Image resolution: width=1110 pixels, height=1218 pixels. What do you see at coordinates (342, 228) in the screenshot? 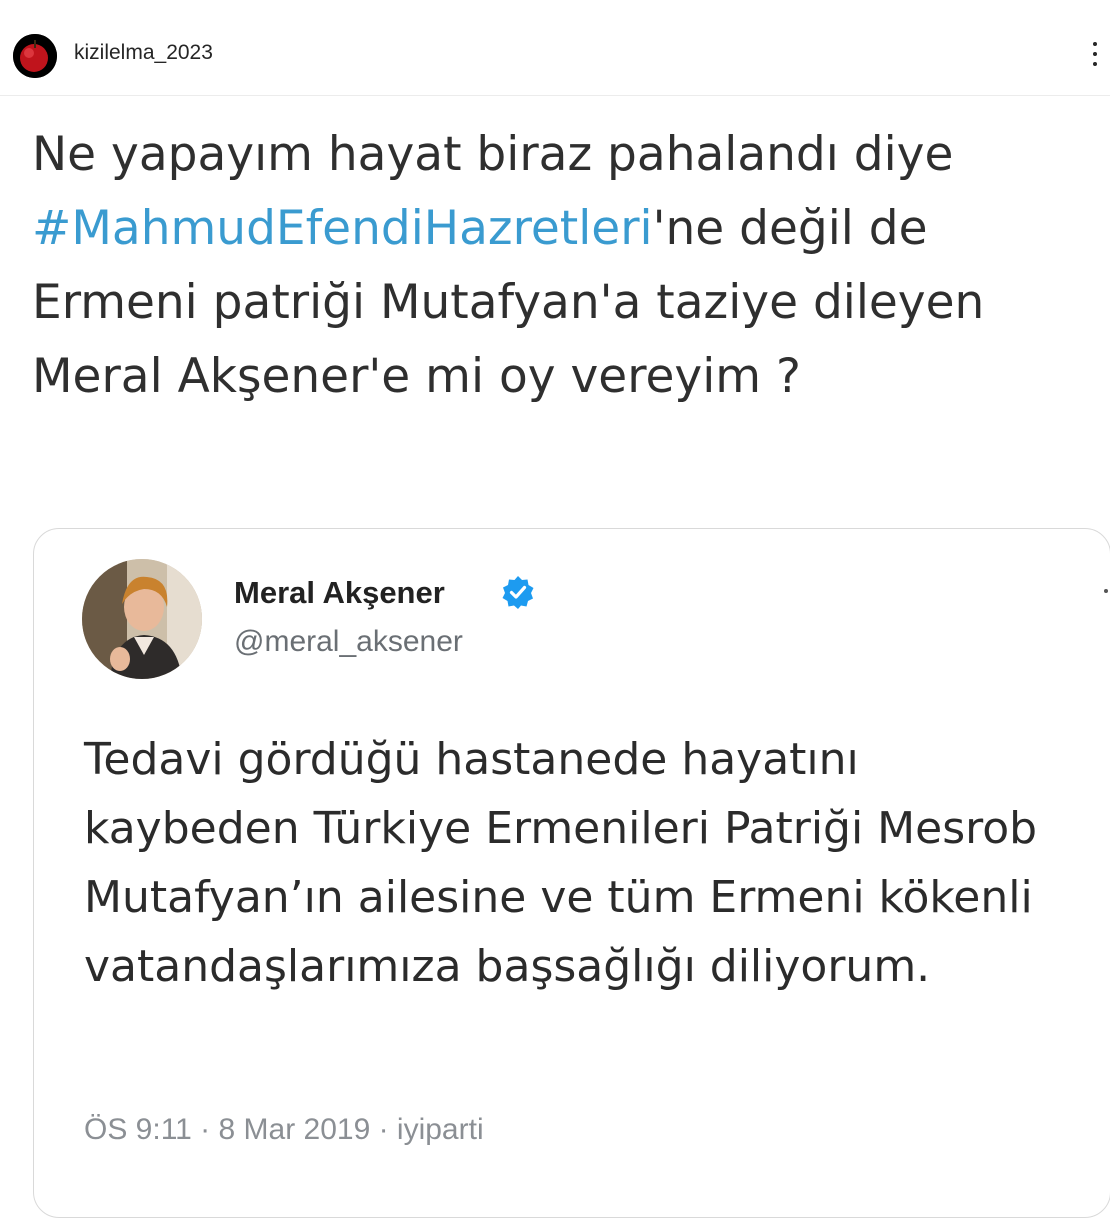
I see `caption-hashtag-link: #MahmudEfendiHazretleri` at bounding box center [342, 228].